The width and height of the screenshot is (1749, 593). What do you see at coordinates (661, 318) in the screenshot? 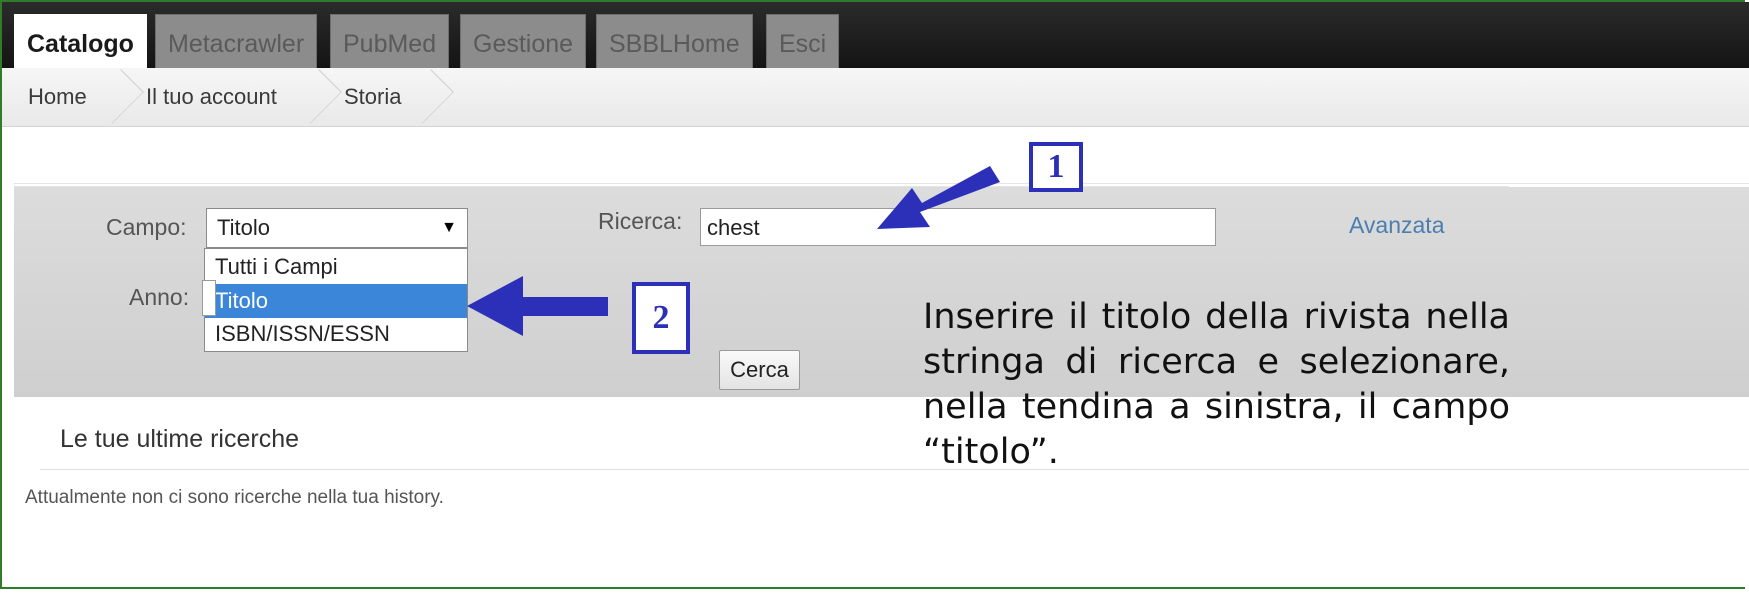
I see `callout-2: 2` at bounding box center [661, 318].